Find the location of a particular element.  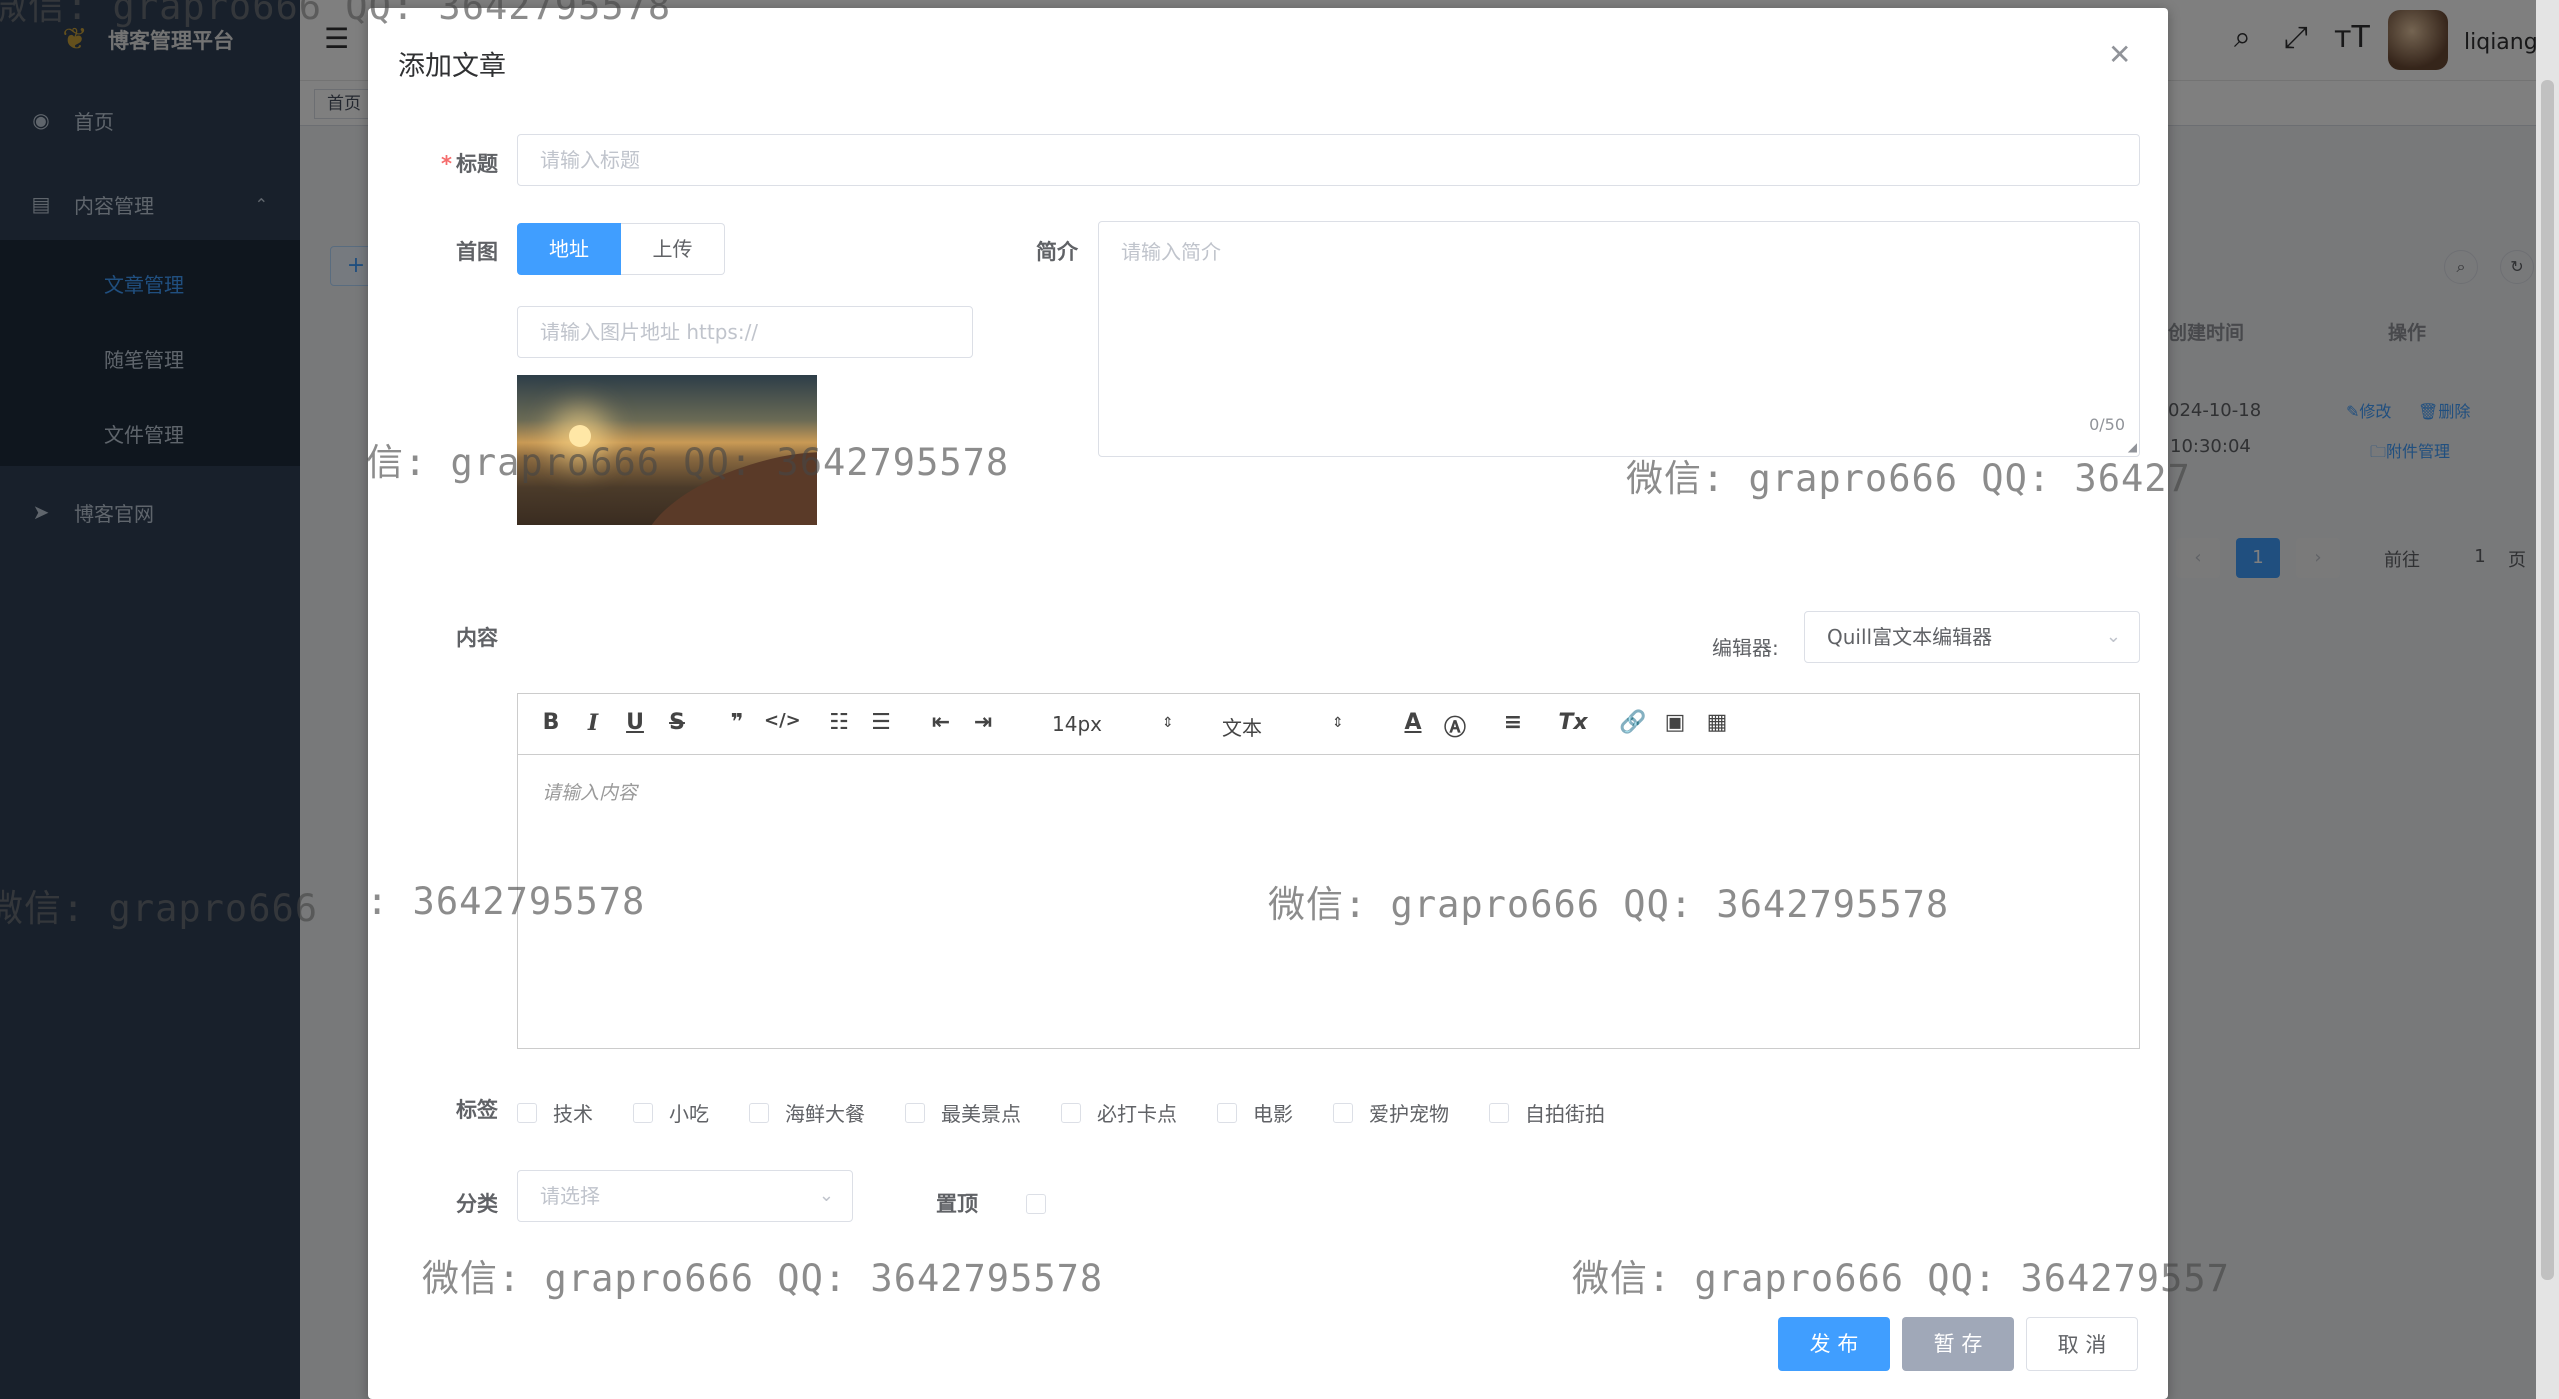

watermark: 微信: grapro666 QQ: 36427 is located at coordinates (1908, 478).